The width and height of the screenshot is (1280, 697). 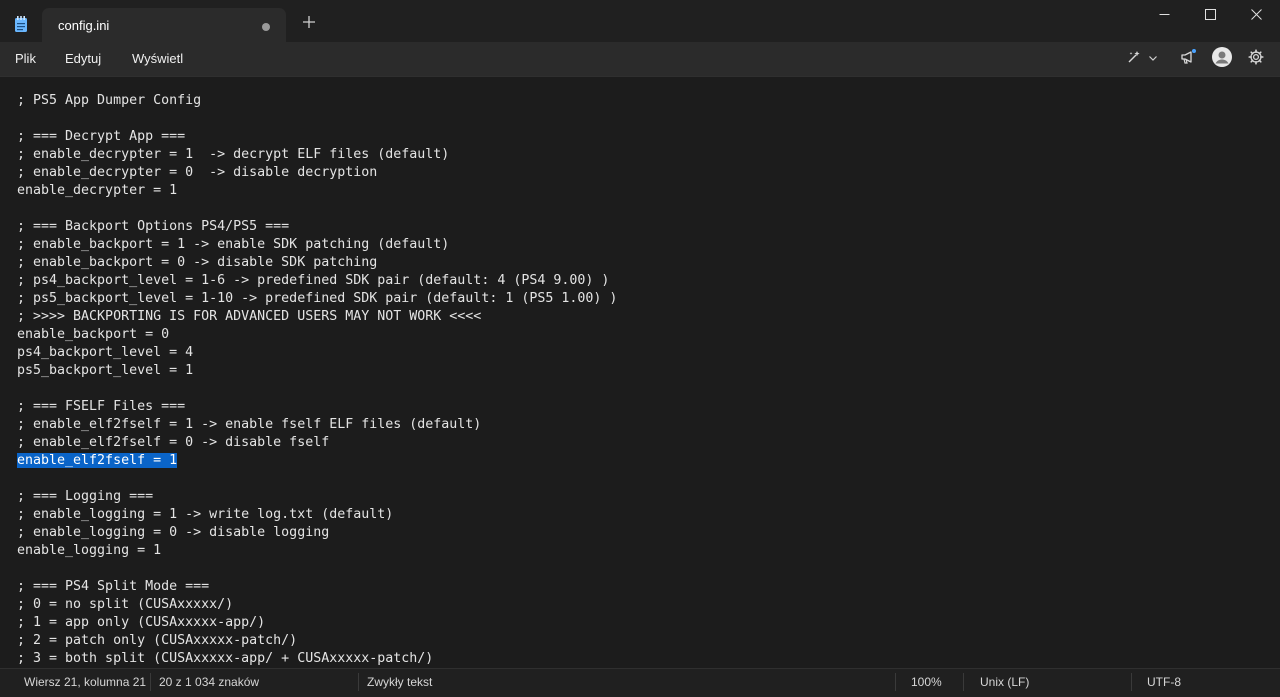 I want to click on editor-line: ; PS5 App Dumper Config, so click(x=317, y=101).